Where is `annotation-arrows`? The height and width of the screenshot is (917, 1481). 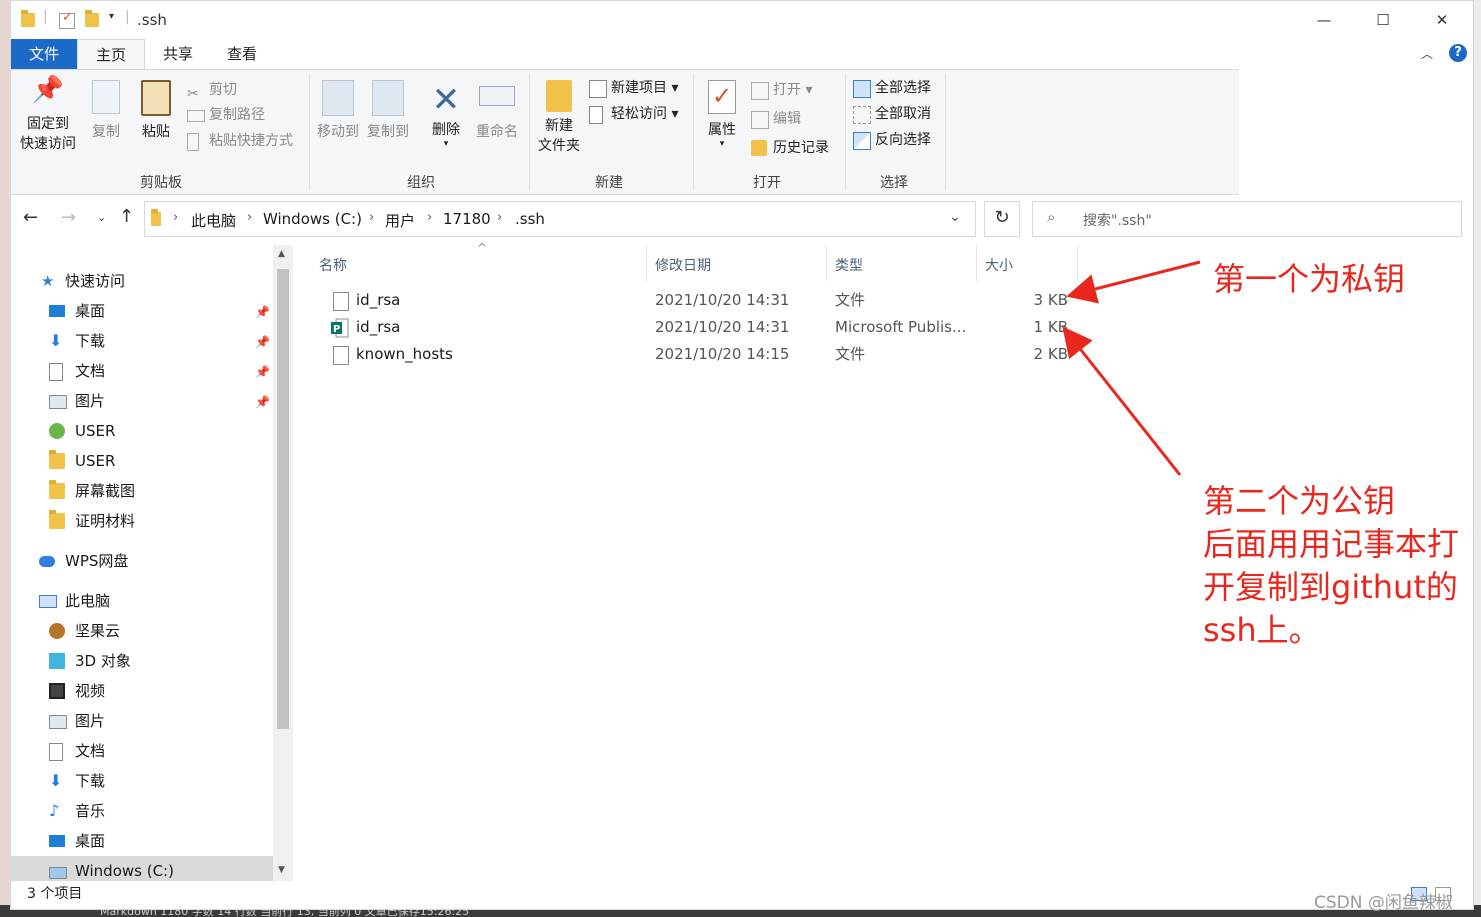
annotation-arrows is located at coordinates (1131, 368).